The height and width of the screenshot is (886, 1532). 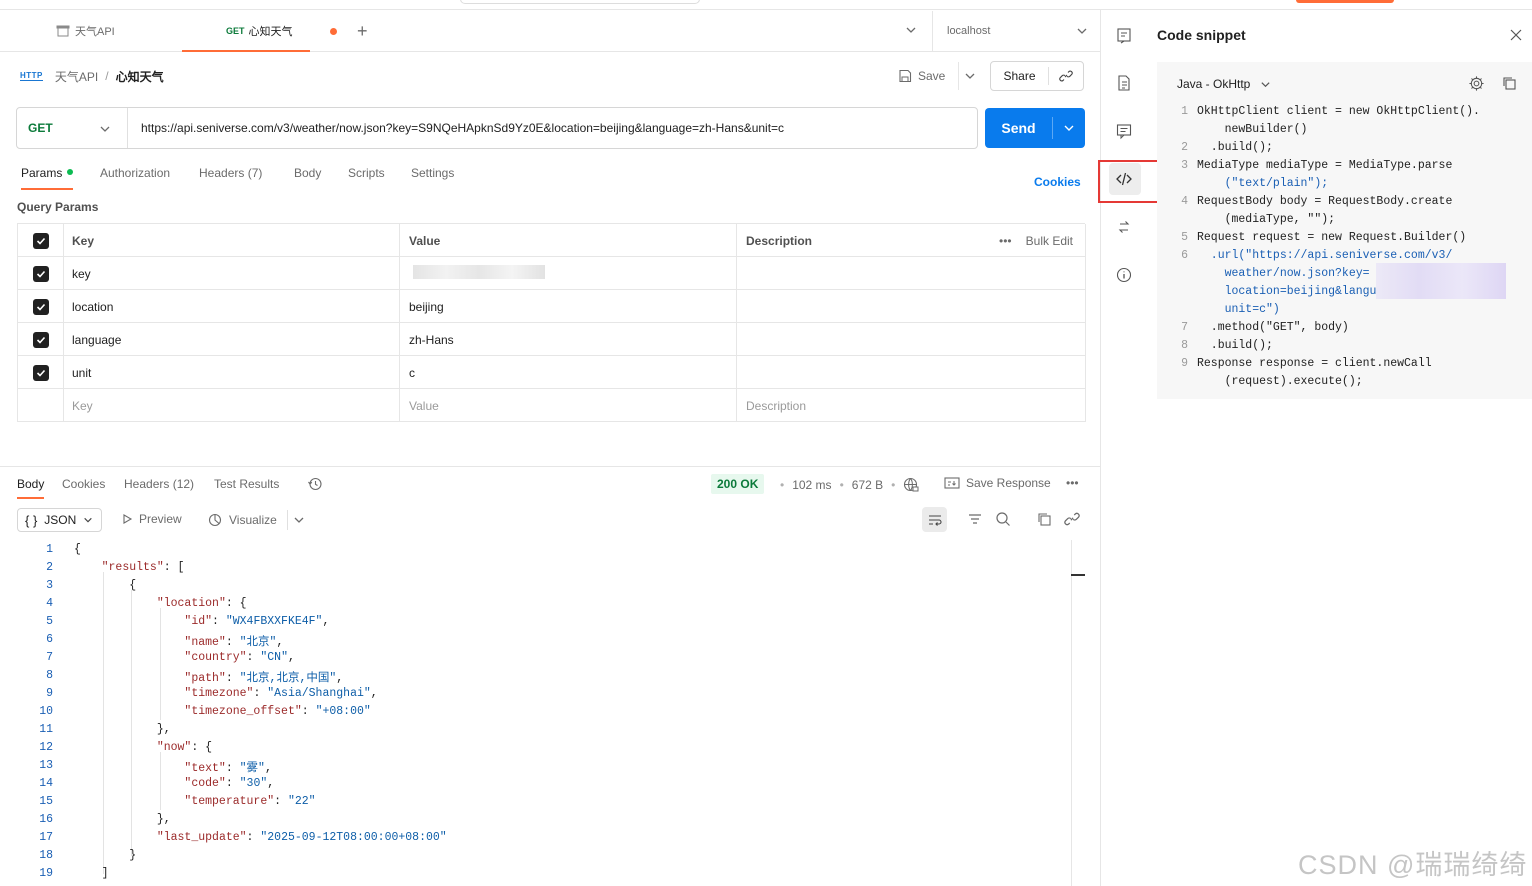 What do you see at coordinates (230, 173) in the screenshot?
I see `tab-headers: Headers (7)` at bounding box center [230, 173].